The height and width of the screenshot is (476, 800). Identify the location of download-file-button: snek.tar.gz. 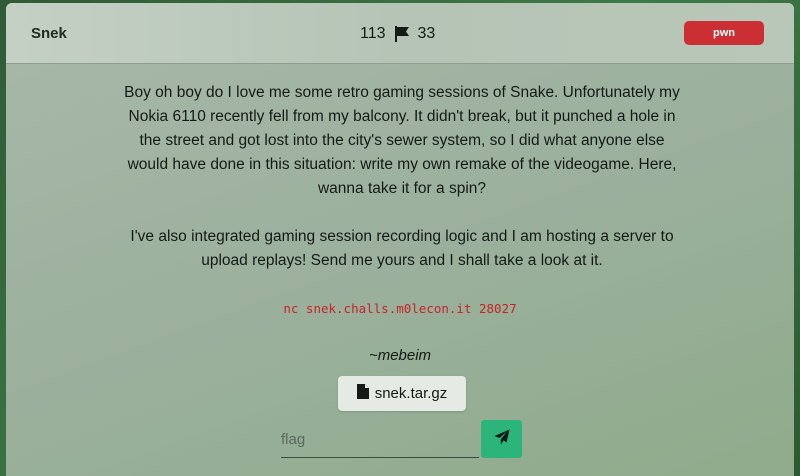
(402, 393).